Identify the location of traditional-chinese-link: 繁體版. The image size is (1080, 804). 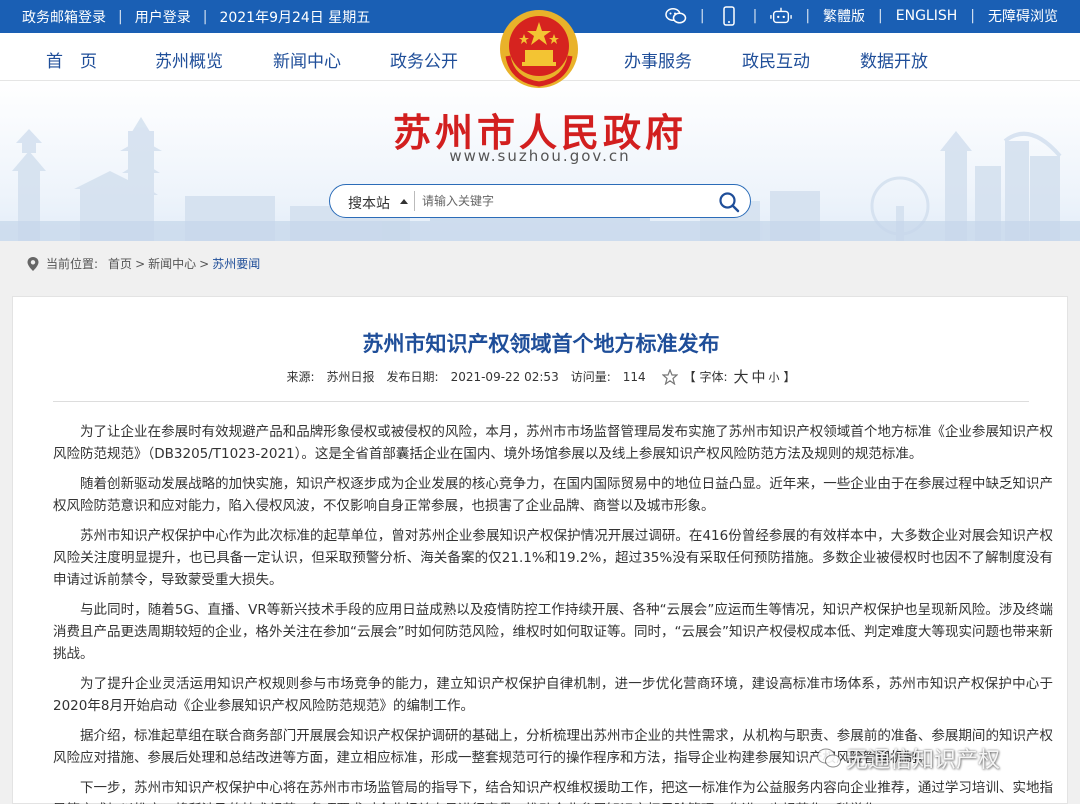
(844, 16).